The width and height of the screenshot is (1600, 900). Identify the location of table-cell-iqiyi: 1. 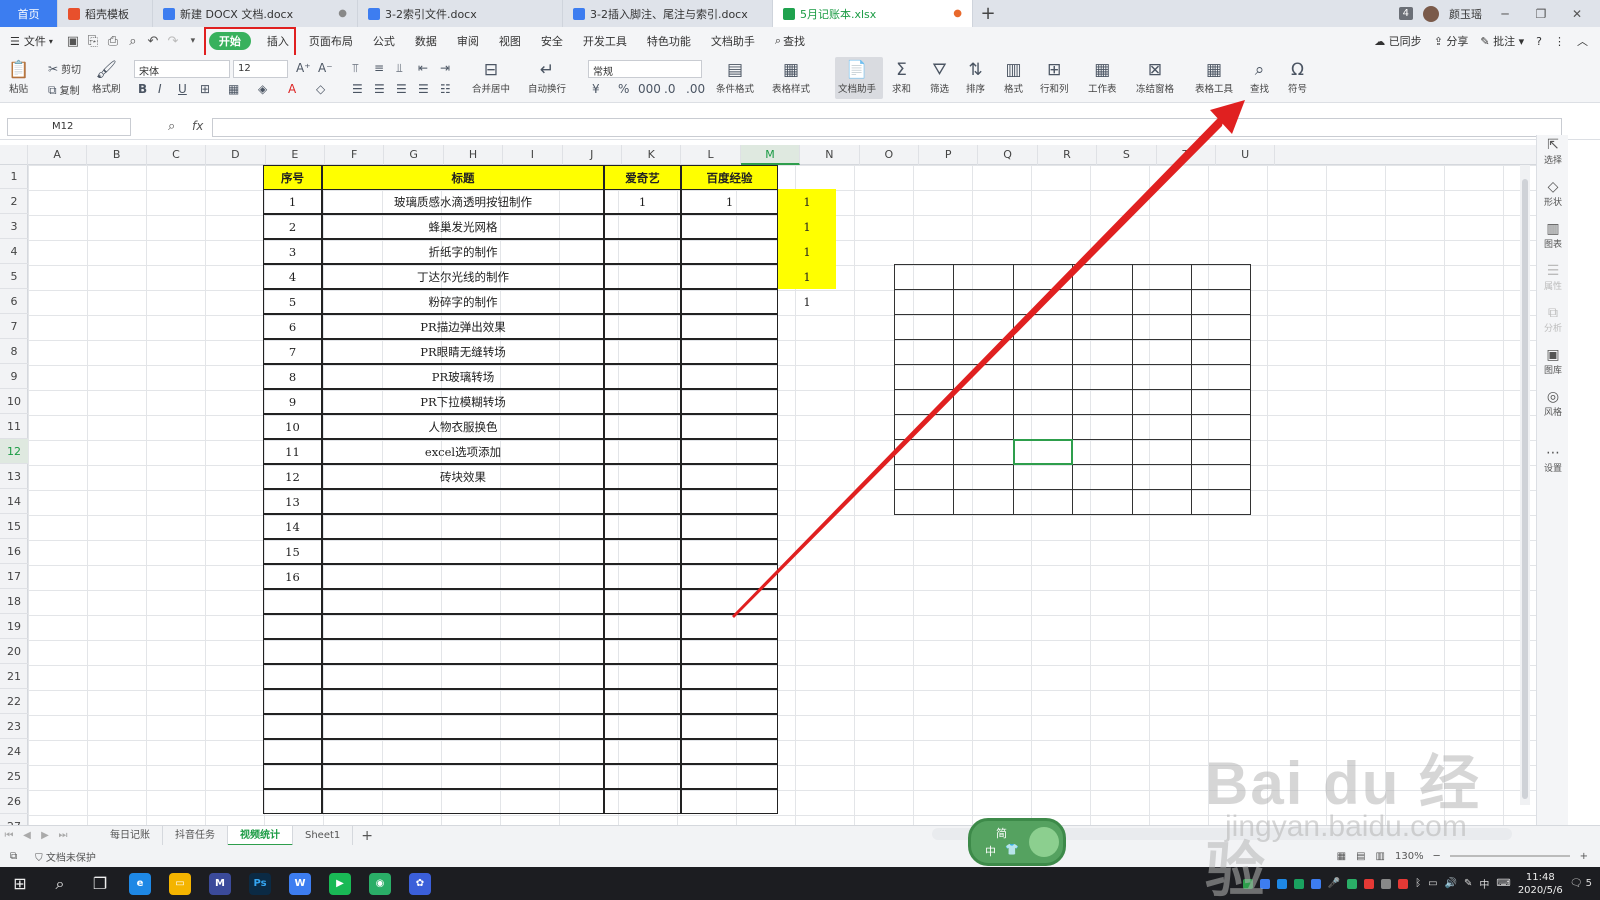
(642, 201).